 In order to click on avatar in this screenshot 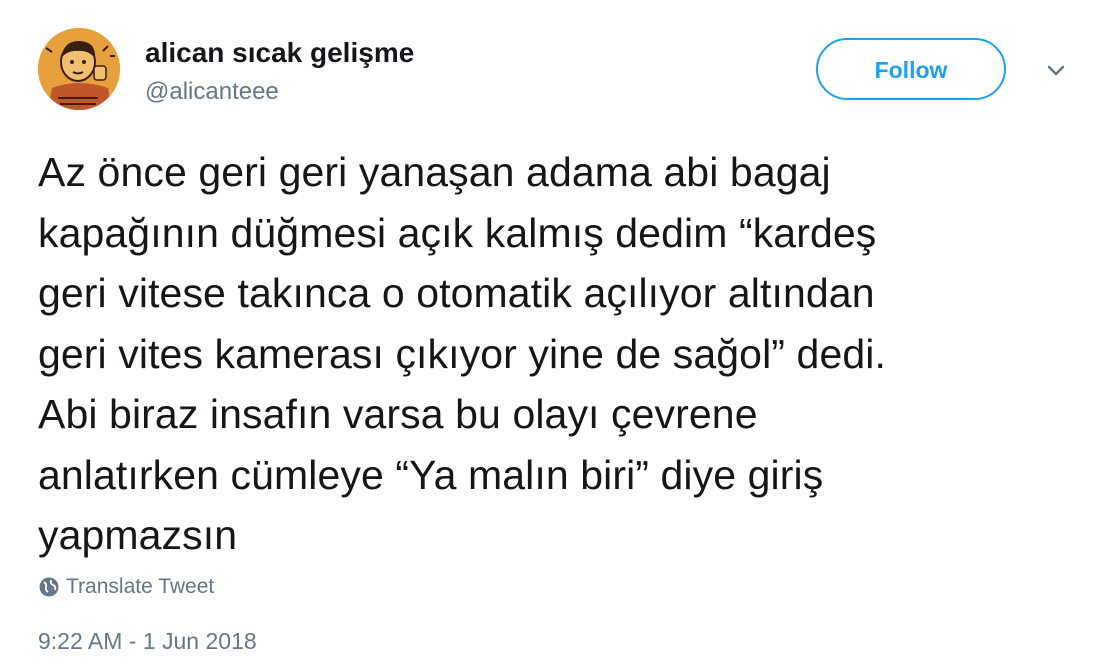, I will do `click(79, 69)`.